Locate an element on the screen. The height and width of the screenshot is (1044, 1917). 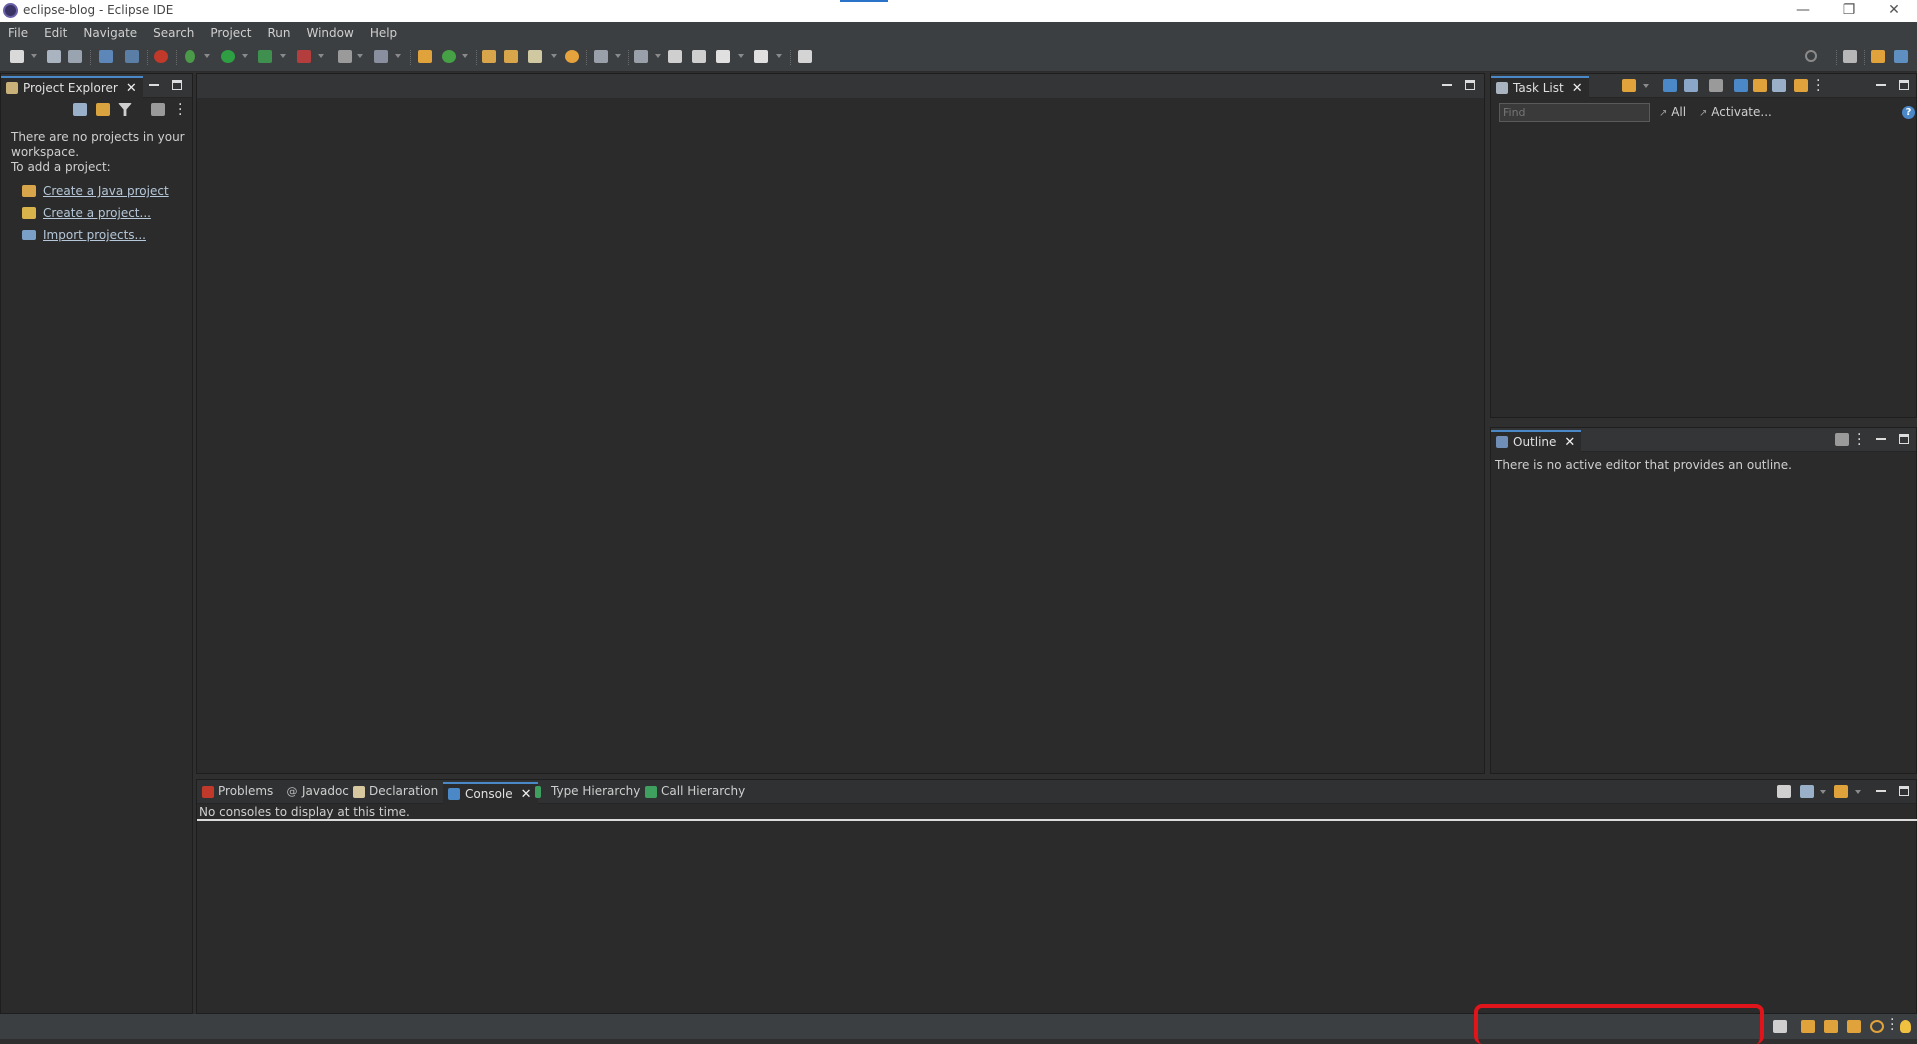
save-icon is located at coordinates (54, 56).